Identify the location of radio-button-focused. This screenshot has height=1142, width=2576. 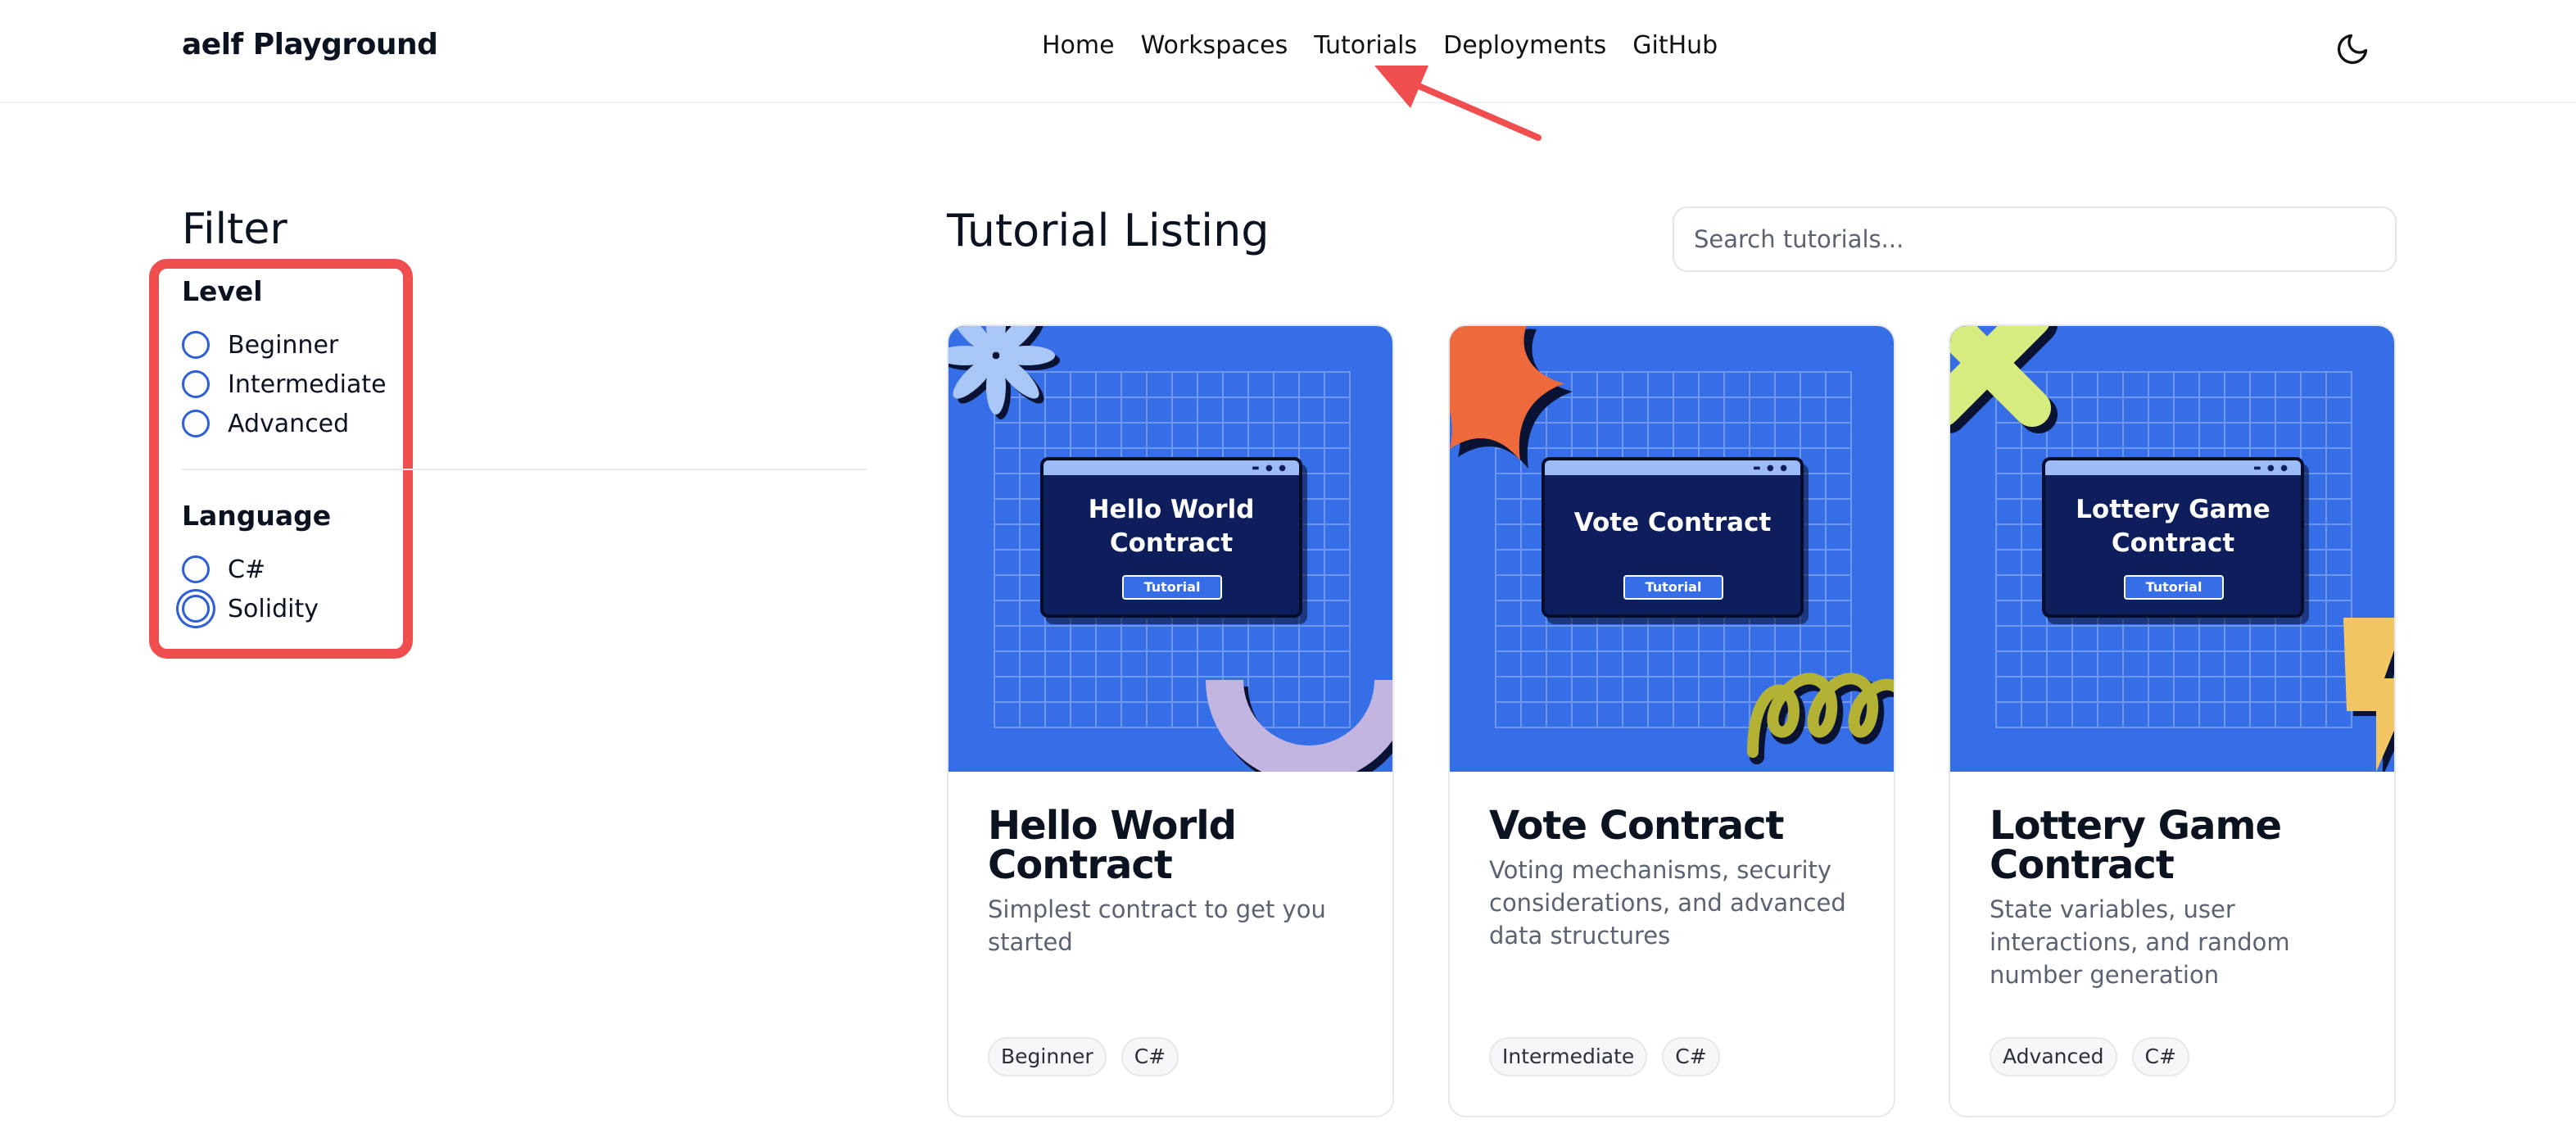
(196, 609).